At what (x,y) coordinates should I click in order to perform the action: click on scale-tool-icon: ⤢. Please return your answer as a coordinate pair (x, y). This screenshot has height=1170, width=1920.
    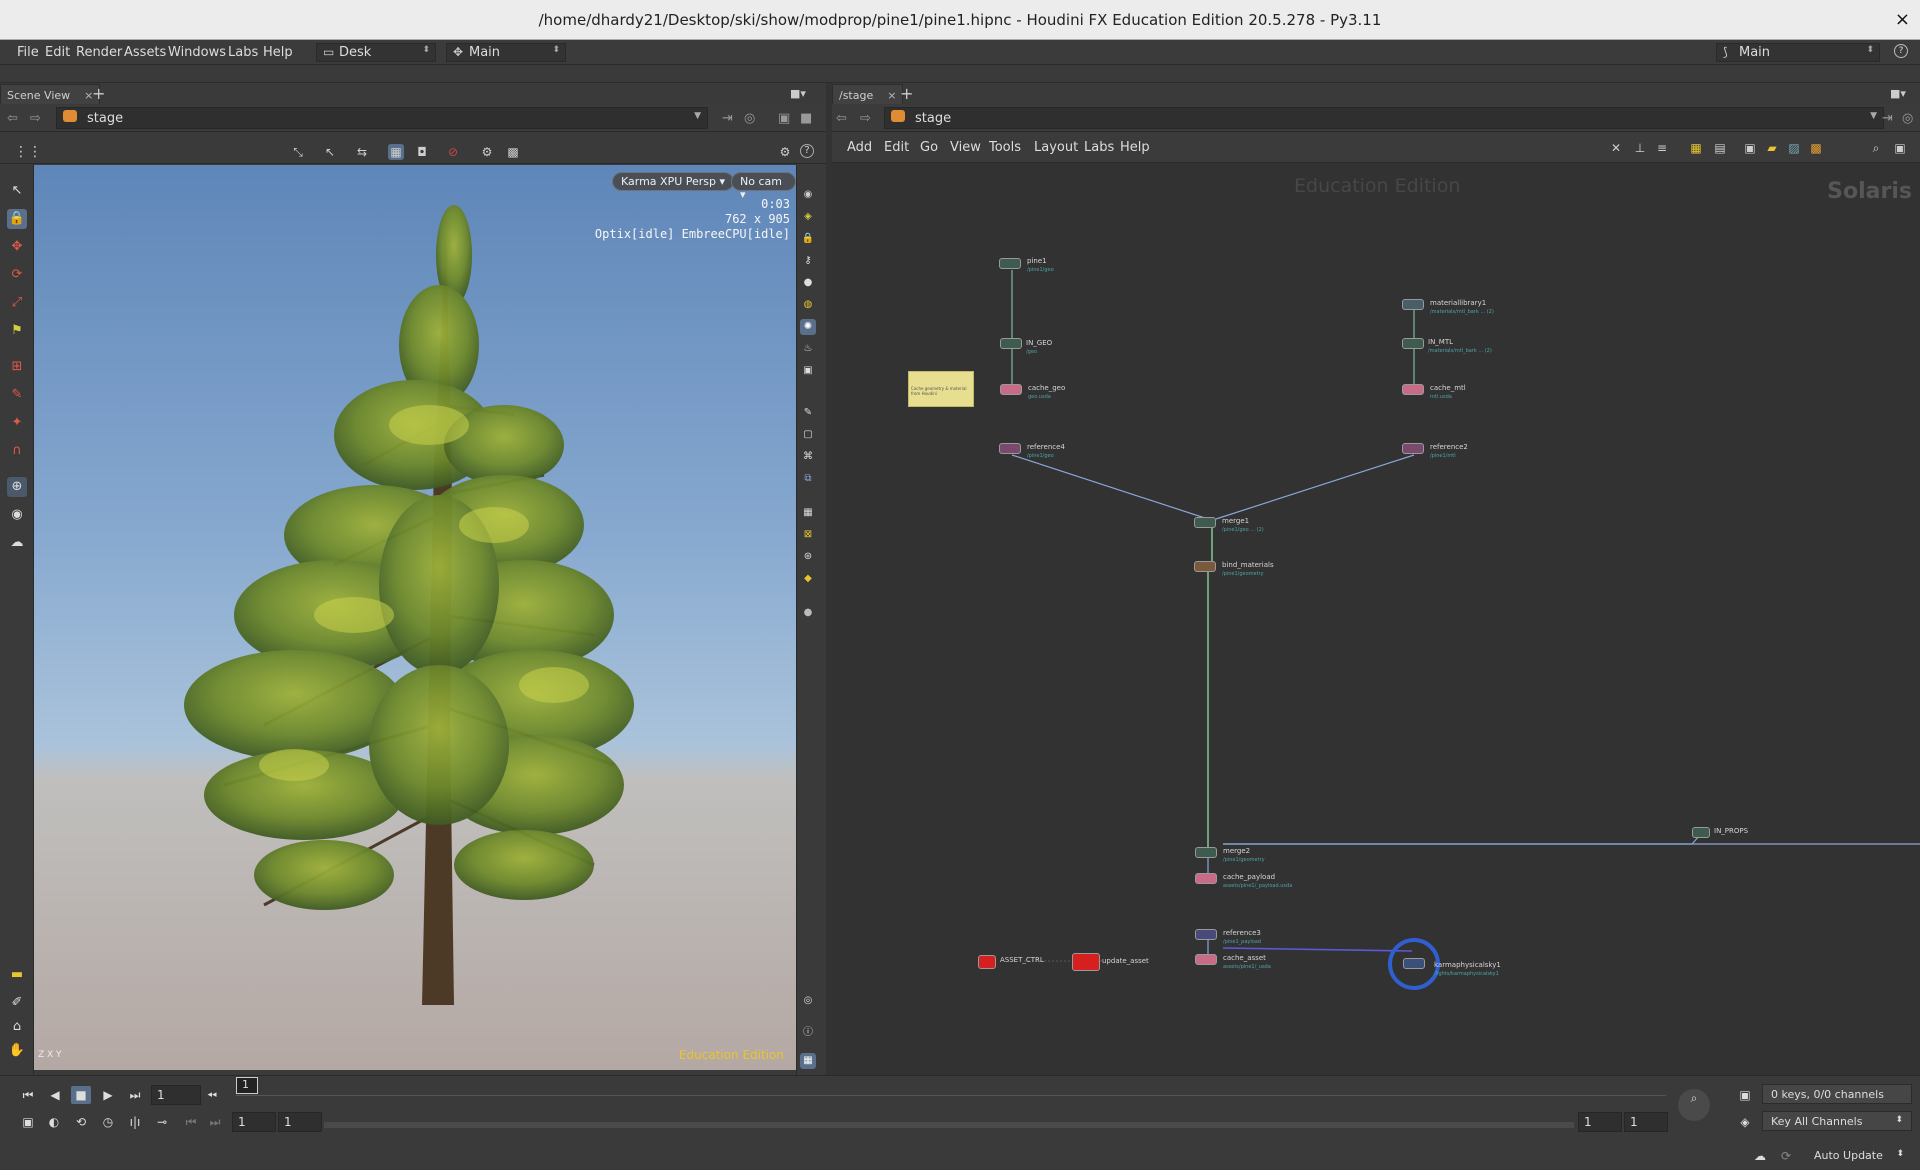
    Looking at the image, I should click on (17, 303).